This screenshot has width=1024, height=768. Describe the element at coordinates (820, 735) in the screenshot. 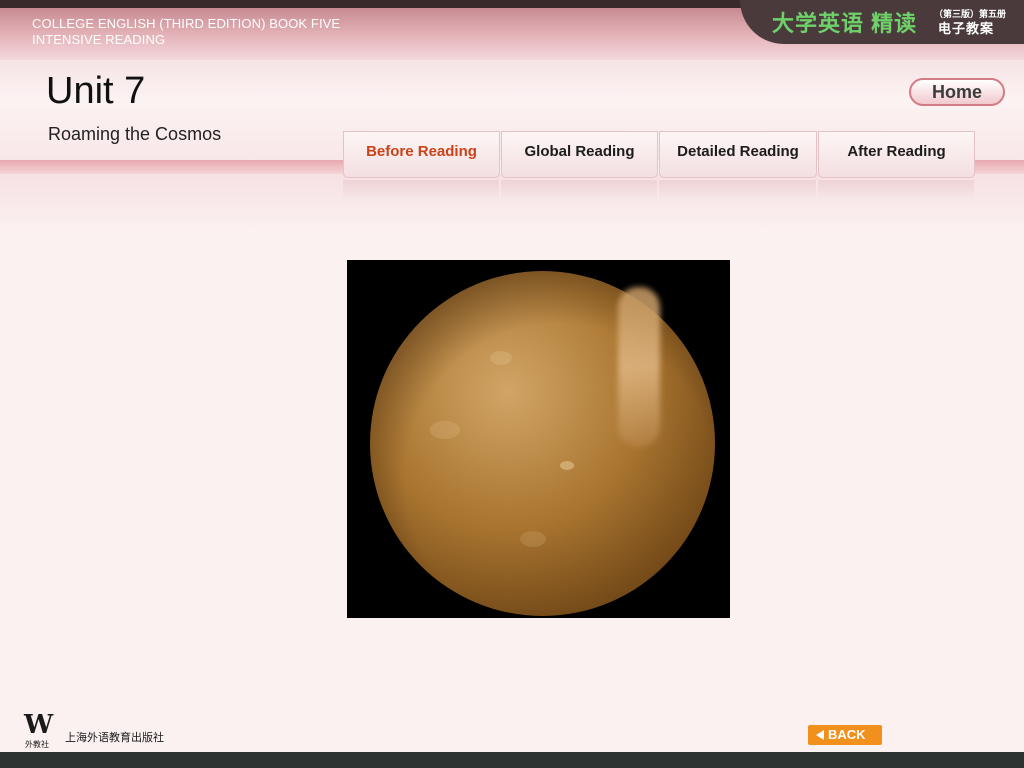

I see `back-arrow-icon` at that location.